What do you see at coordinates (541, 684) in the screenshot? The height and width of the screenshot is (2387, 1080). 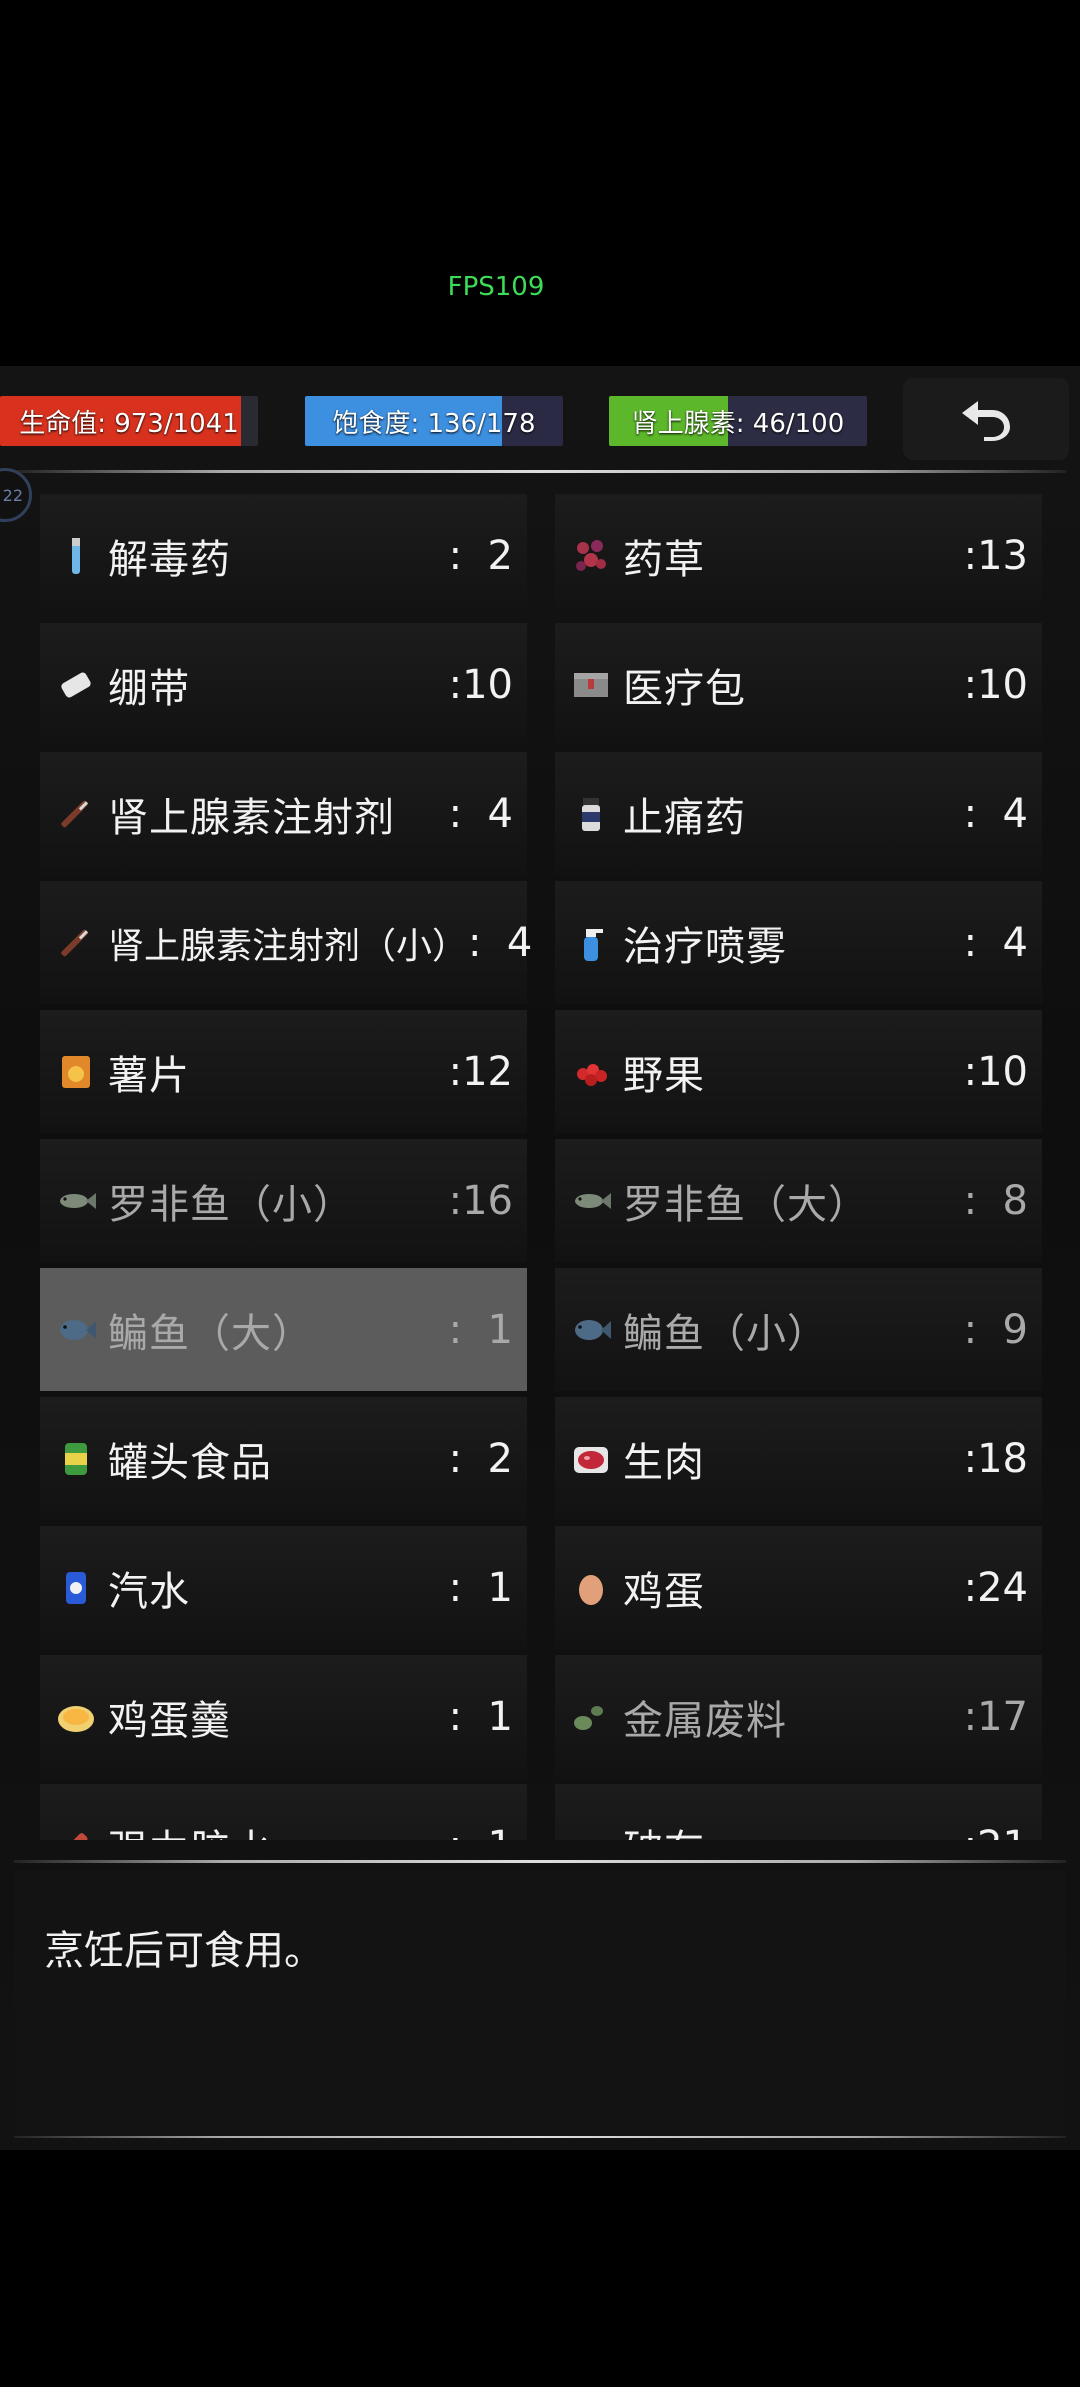 I see `item-row: 绷带 :10 医疗包 :10` at bounding box center [541, 684].